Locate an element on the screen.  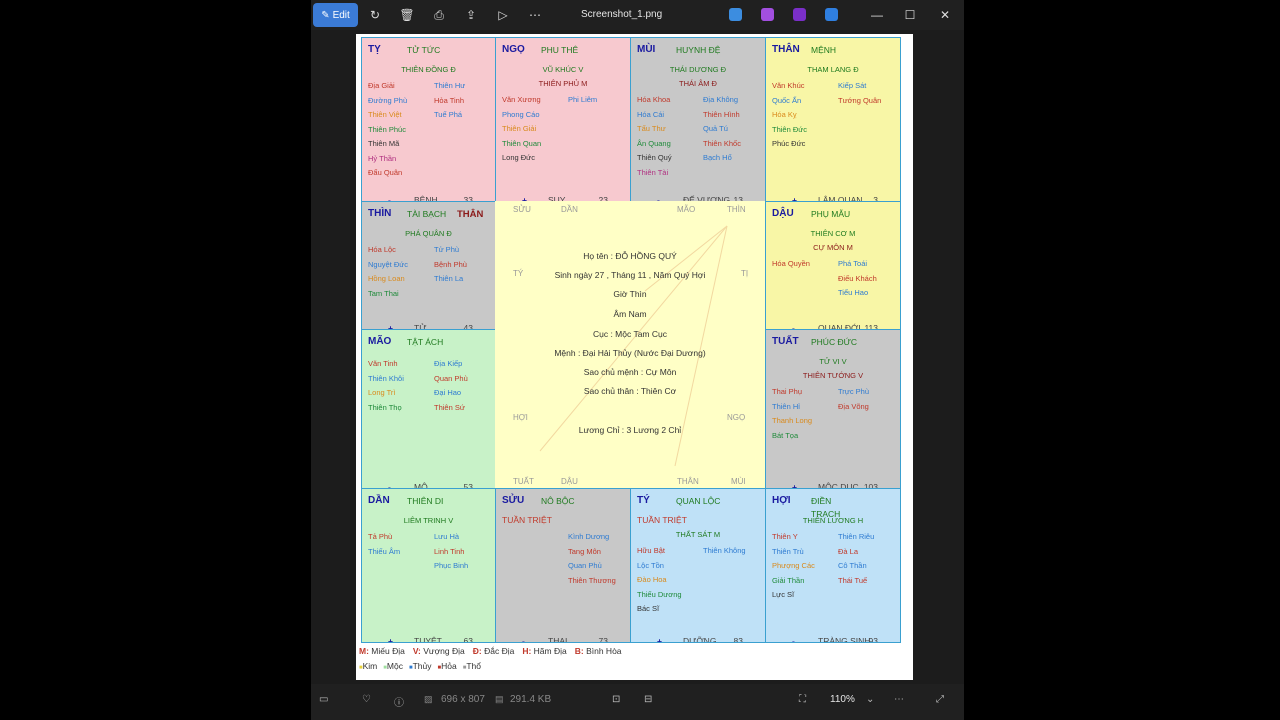
age-number: 93 is located at coordinates (873, 639).